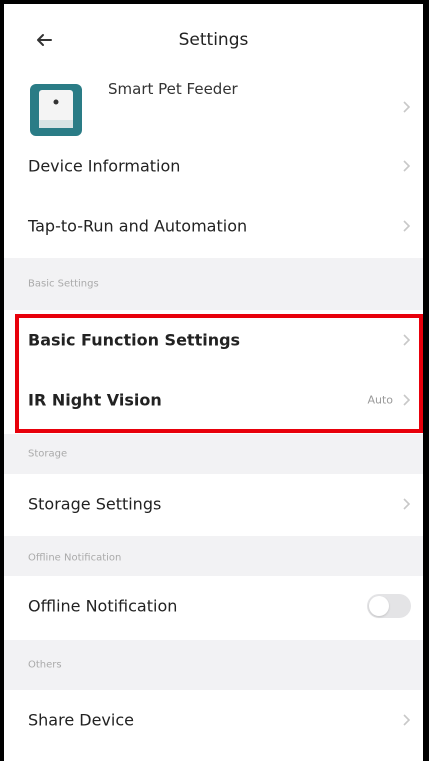 This screenshot has width=429, height=761. Describe the element at coordinates (81, 720) in the screenshot. I see `share-device-label: Share Device` at that location.